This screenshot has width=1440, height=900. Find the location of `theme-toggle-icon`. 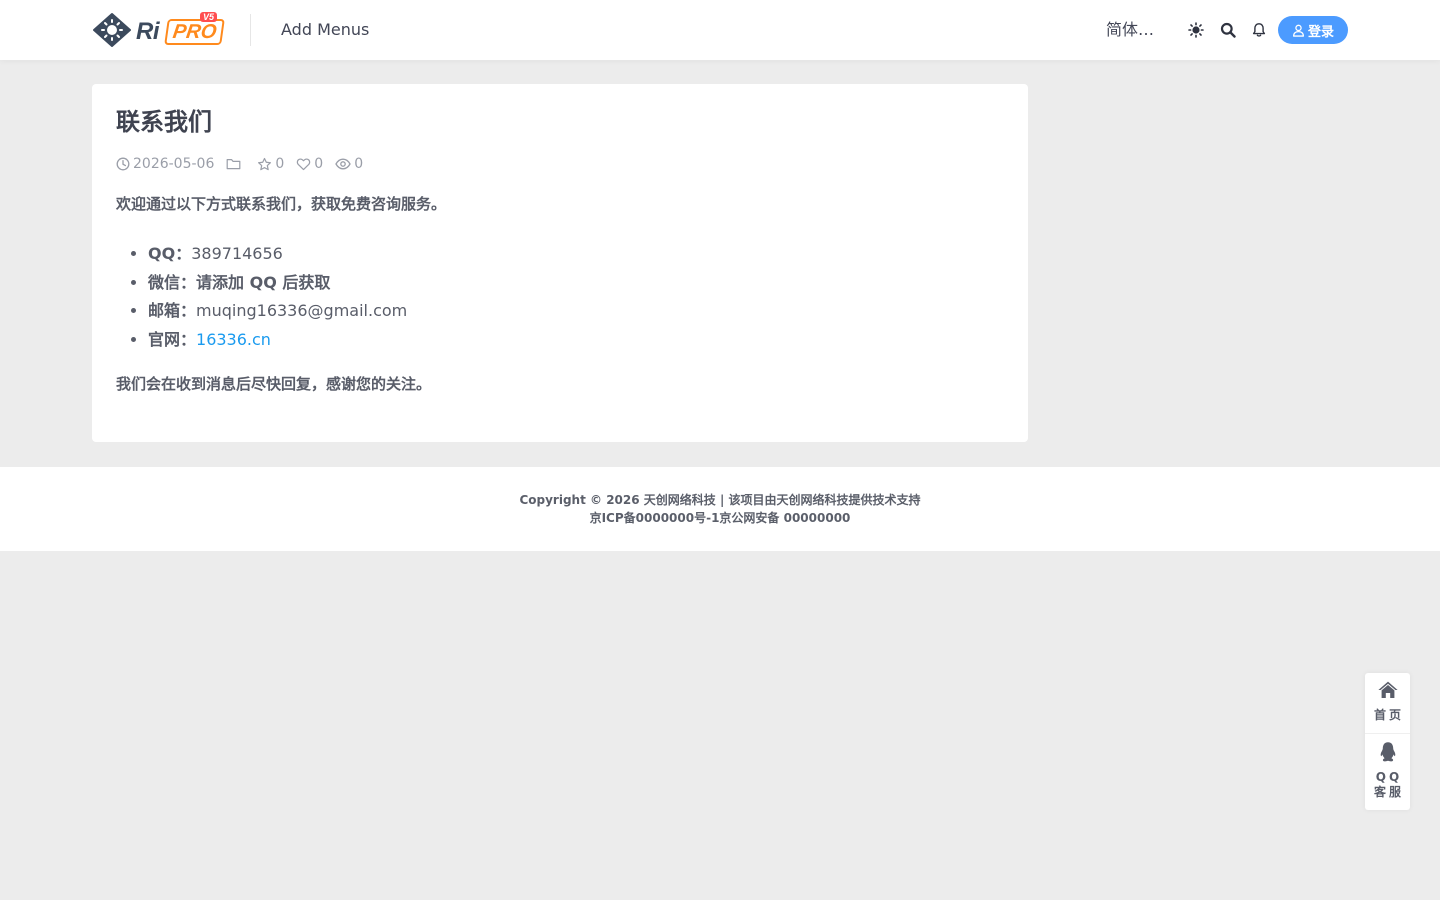

theme-toggle-icon is located at coordinates (1196, 30).